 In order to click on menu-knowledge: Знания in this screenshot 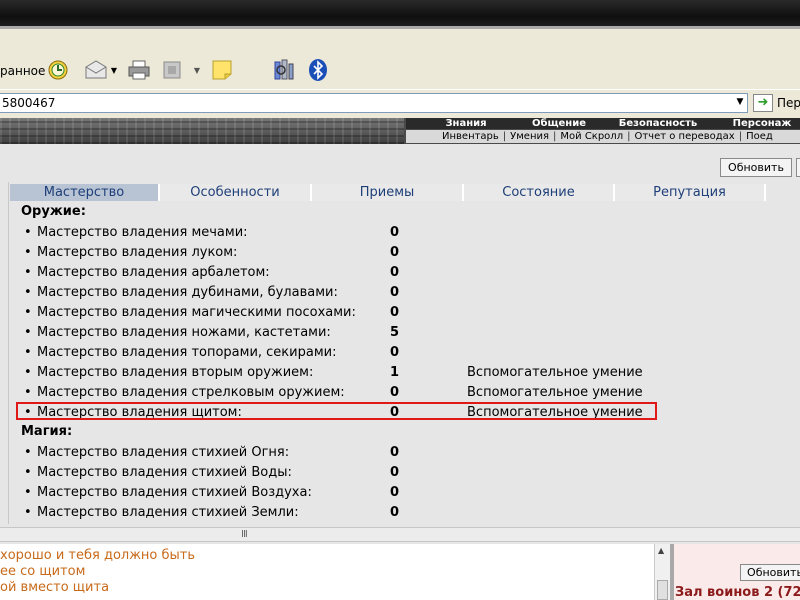, I will do `click(466, 123)`.